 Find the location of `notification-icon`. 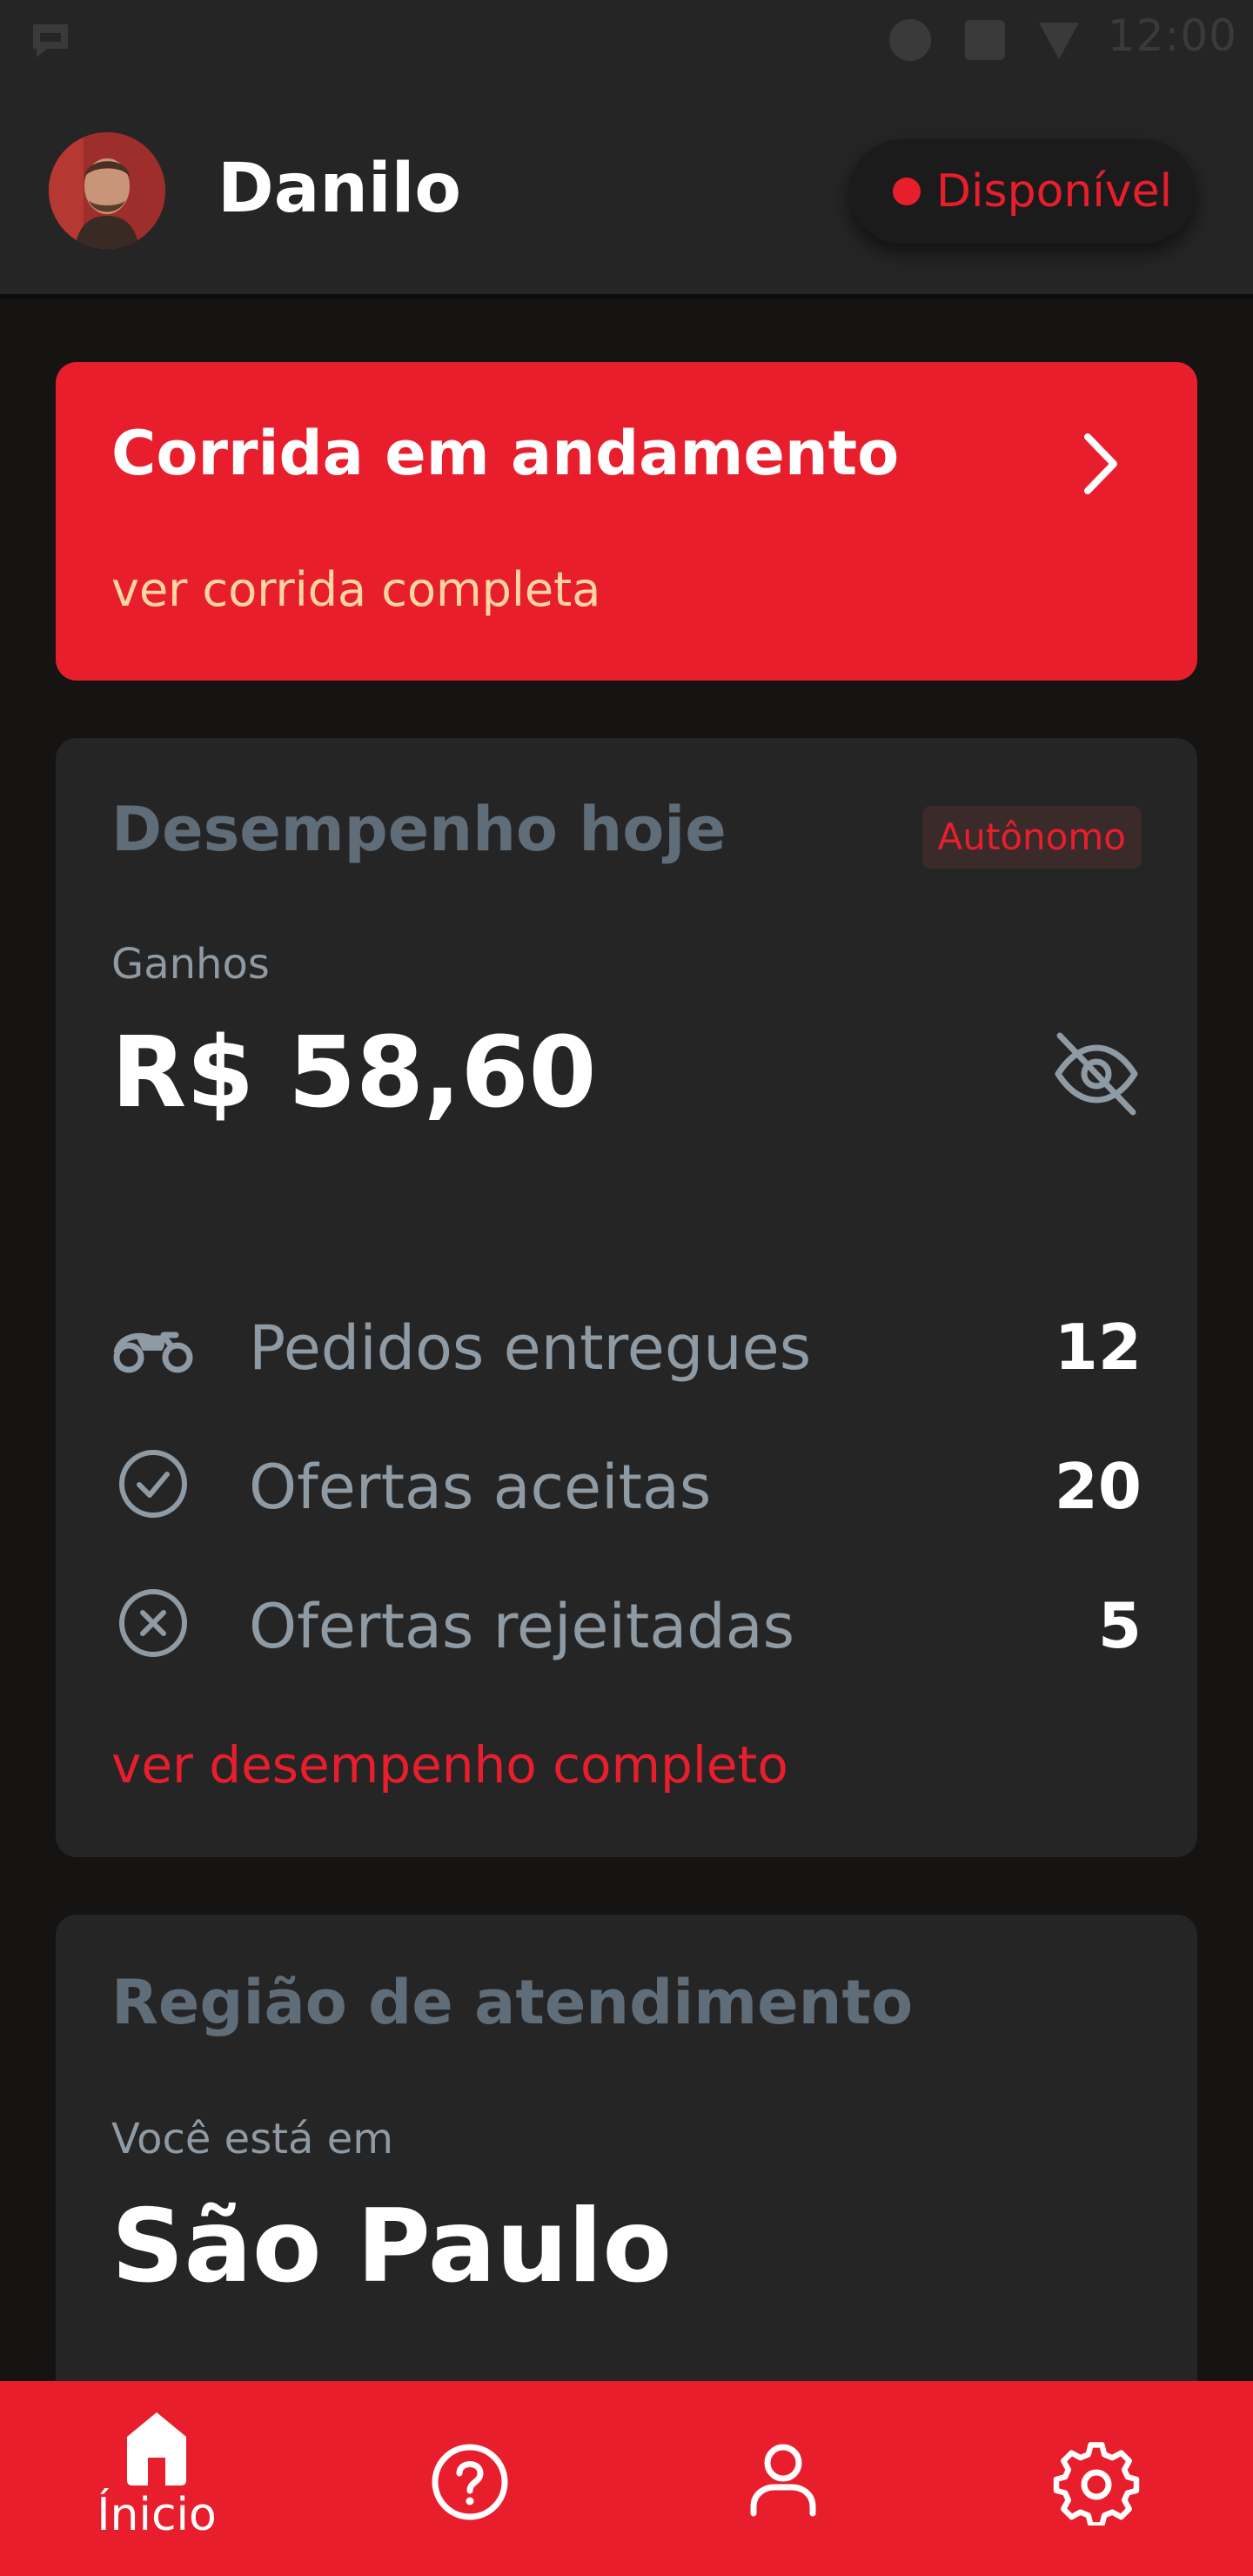

notification-icon is located at coordinates (50, 40).